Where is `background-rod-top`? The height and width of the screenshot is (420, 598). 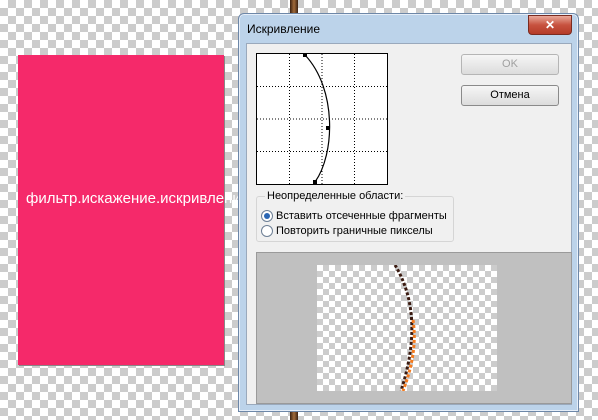
background-rod-top is located at coordinates (294, 7).